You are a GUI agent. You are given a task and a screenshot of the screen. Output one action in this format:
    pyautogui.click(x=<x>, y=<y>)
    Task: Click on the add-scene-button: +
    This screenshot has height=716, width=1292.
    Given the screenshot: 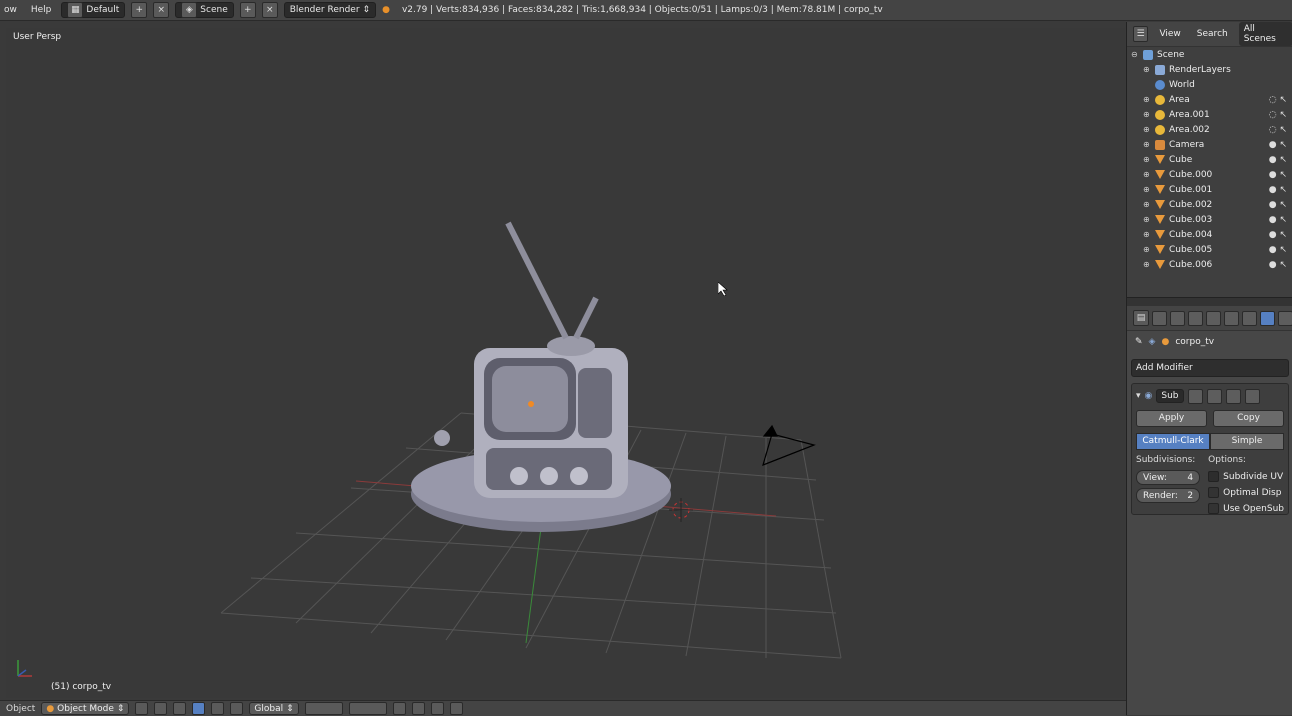 What is the action you would take?
    pyautogui.click(x=247, y=10)
    